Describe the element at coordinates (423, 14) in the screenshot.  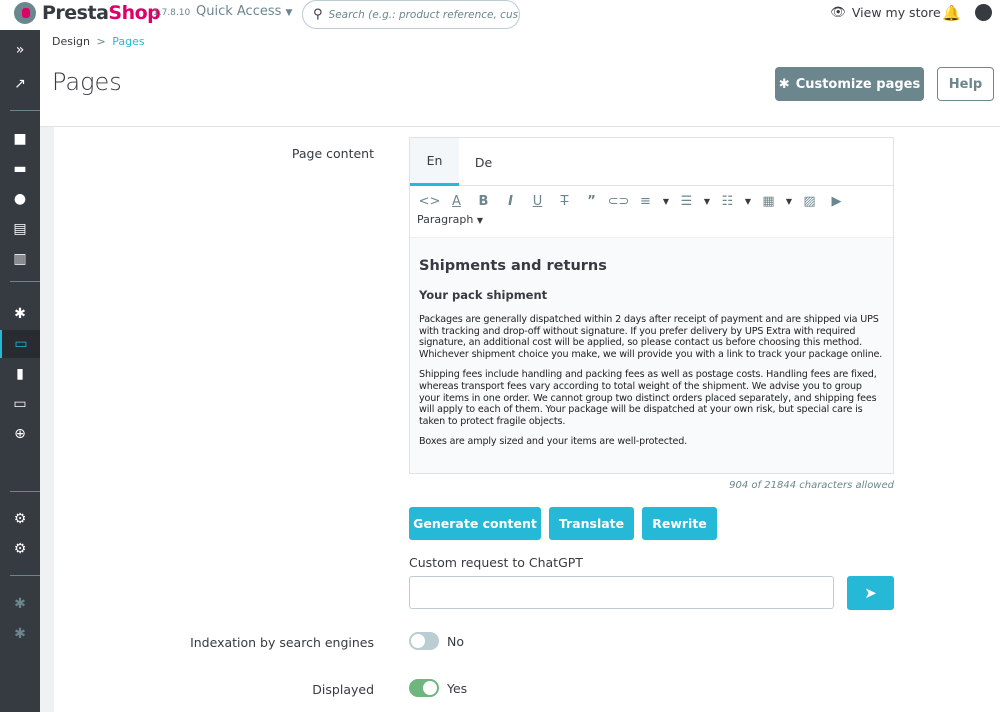
I see `search-placeholder: Search (e.g.: product reference, custon` at that location.